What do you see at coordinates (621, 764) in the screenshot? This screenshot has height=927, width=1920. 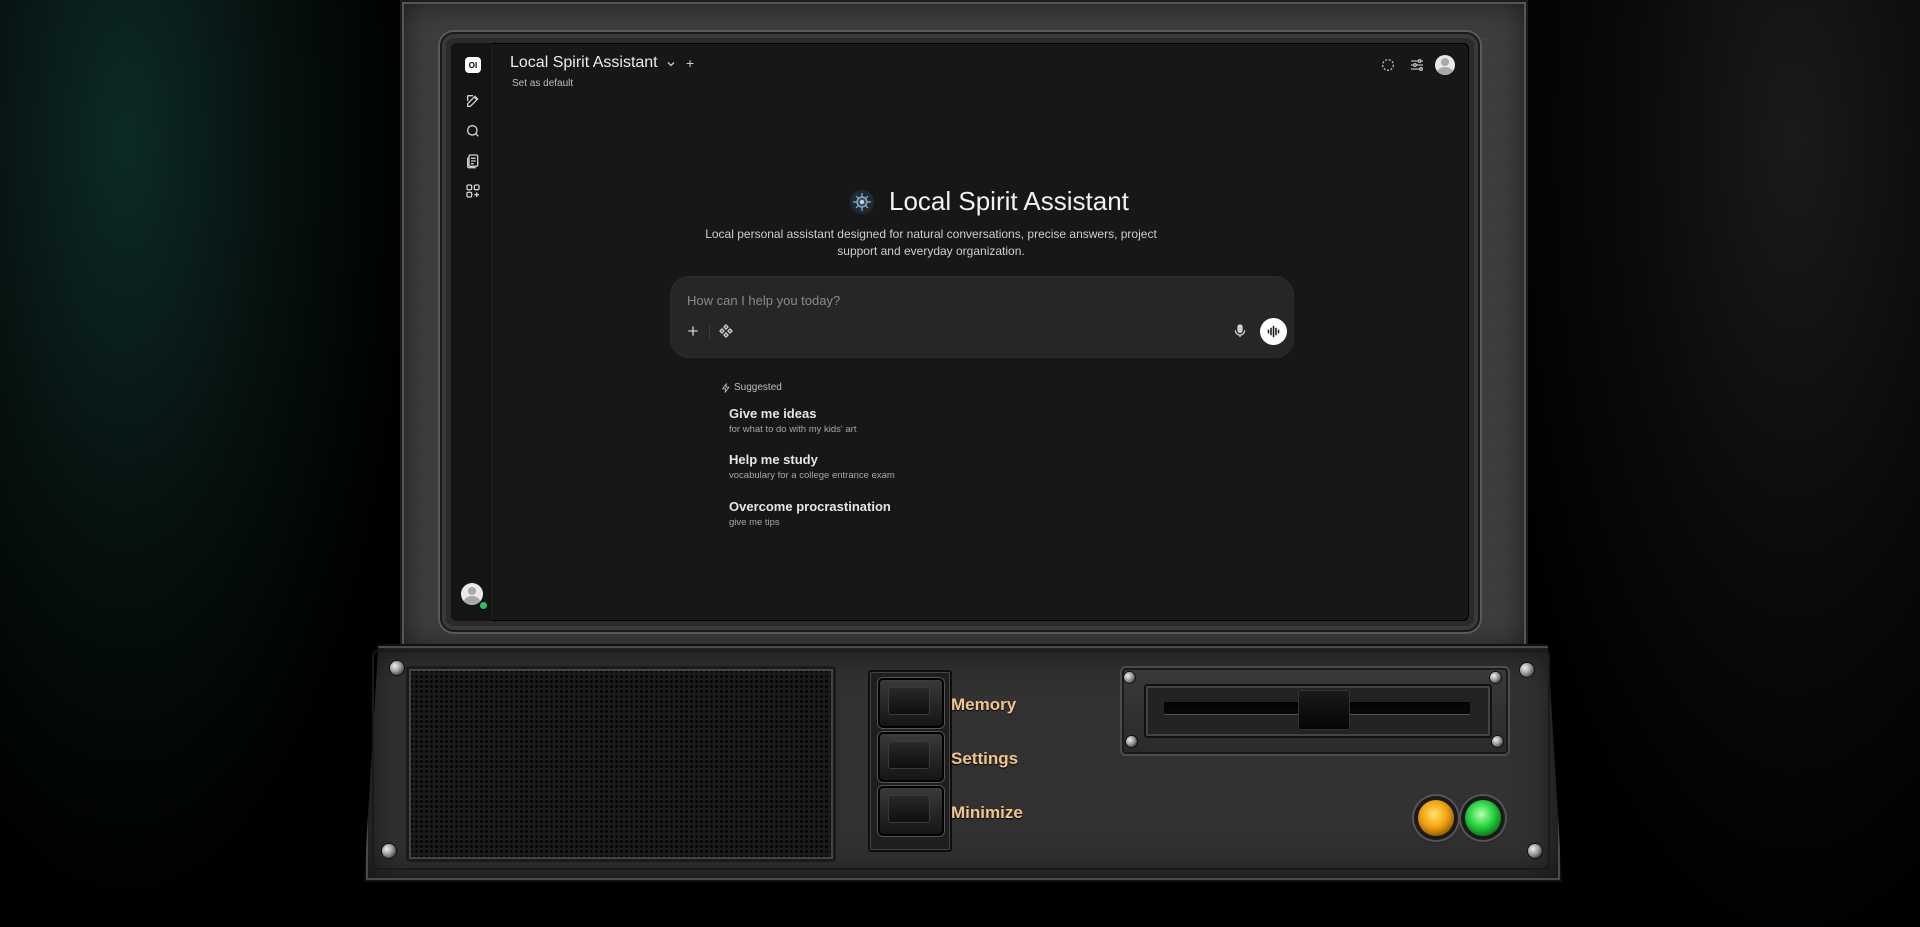 I see `speaker-grille` at bounding box center [621, 764].